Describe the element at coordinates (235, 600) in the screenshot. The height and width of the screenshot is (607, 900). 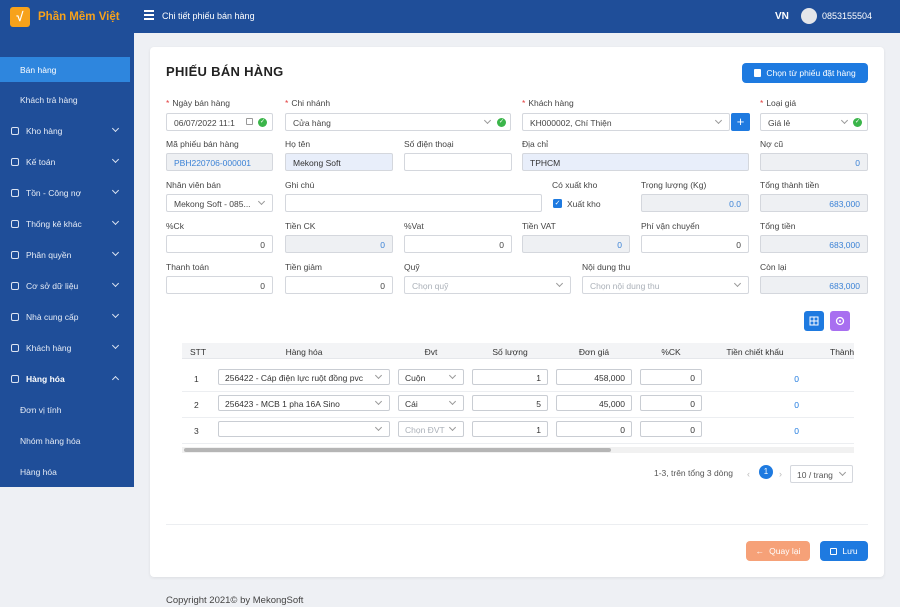
I see `footer-copyright: Copyright 2021© by MekongSoft` at that location.